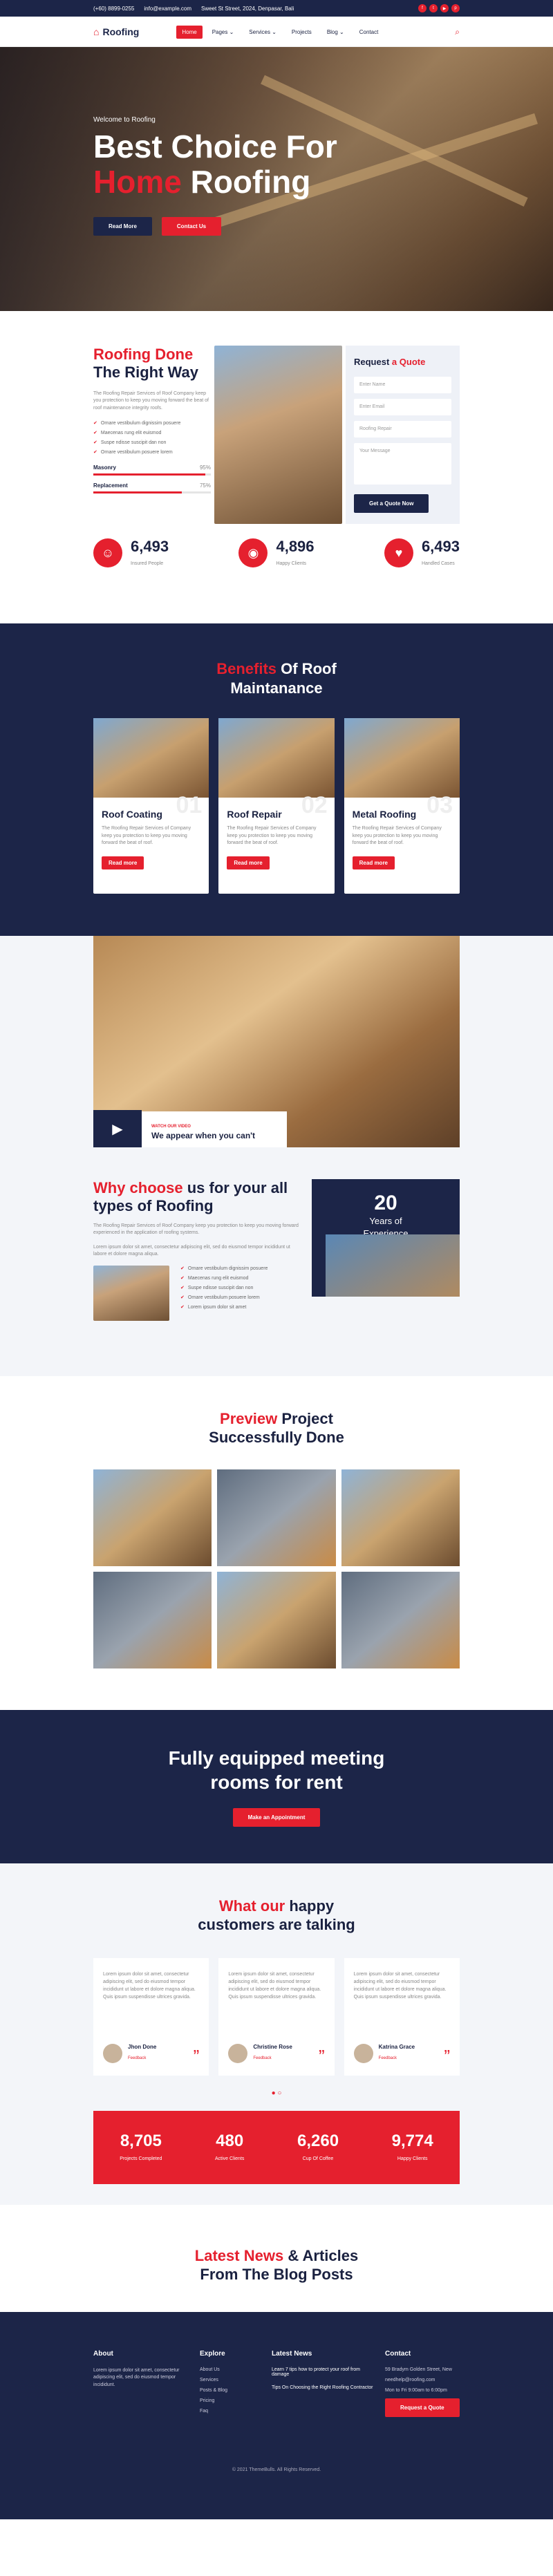 The height and width of the screenshot is (2576, 553). I want to click on progress-masonry: Masonry 95% Replacement 75%, so click(152, 479).